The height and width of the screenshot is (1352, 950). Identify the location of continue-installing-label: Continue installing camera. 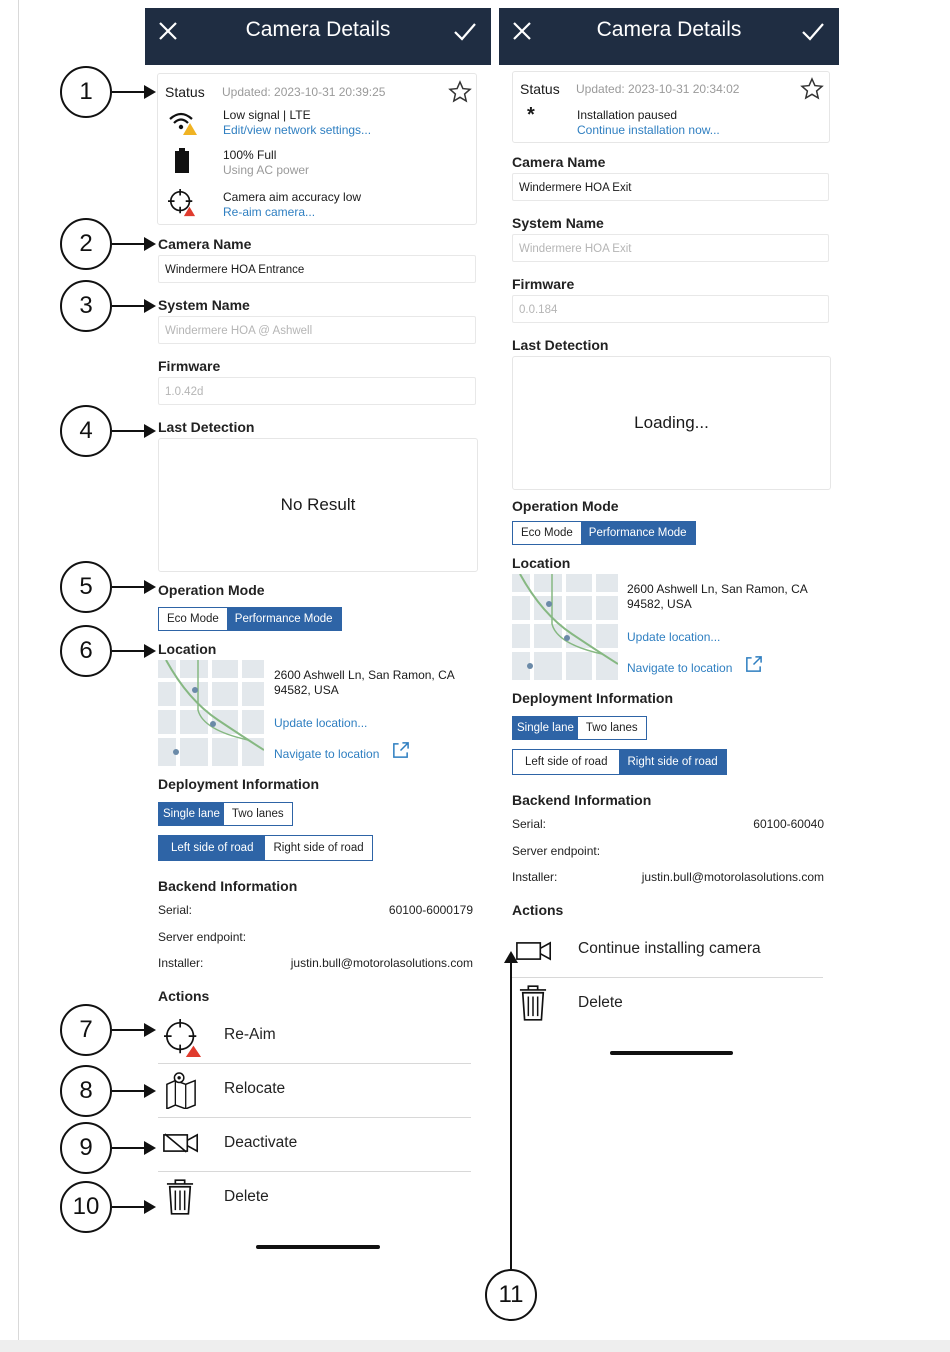
(669, 948).